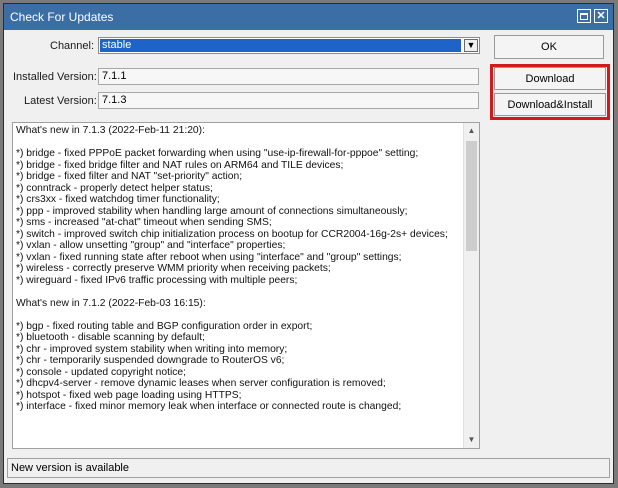  Describe the element at coordinates (308, 17) in the screenshot. I see `title-bar: Check For Updates ✕` at that location.